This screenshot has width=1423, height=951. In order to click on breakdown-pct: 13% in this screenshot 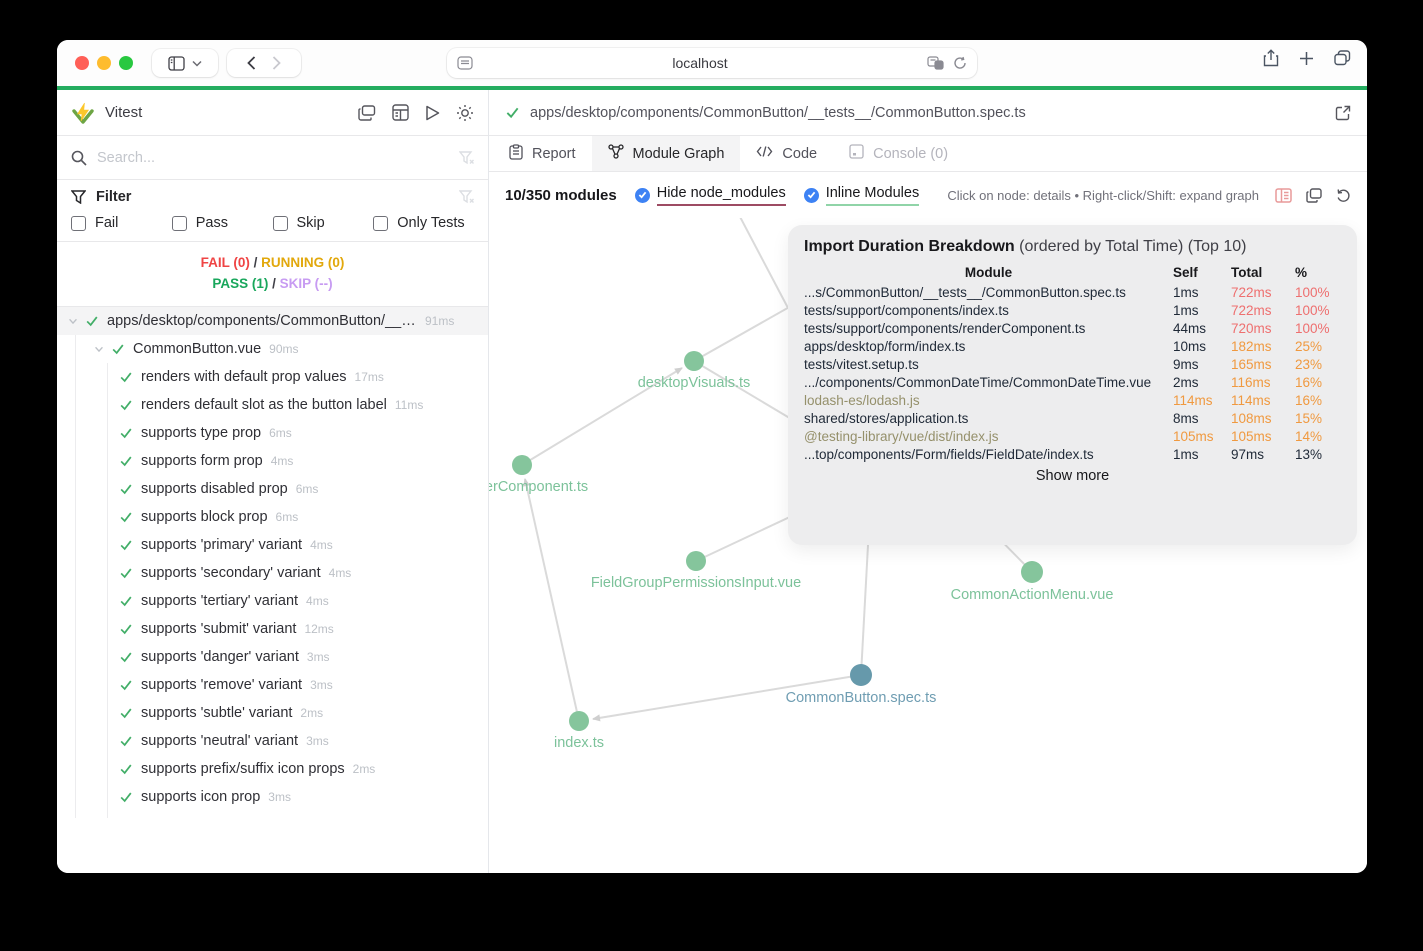, I will do `click(1309, 454)`.